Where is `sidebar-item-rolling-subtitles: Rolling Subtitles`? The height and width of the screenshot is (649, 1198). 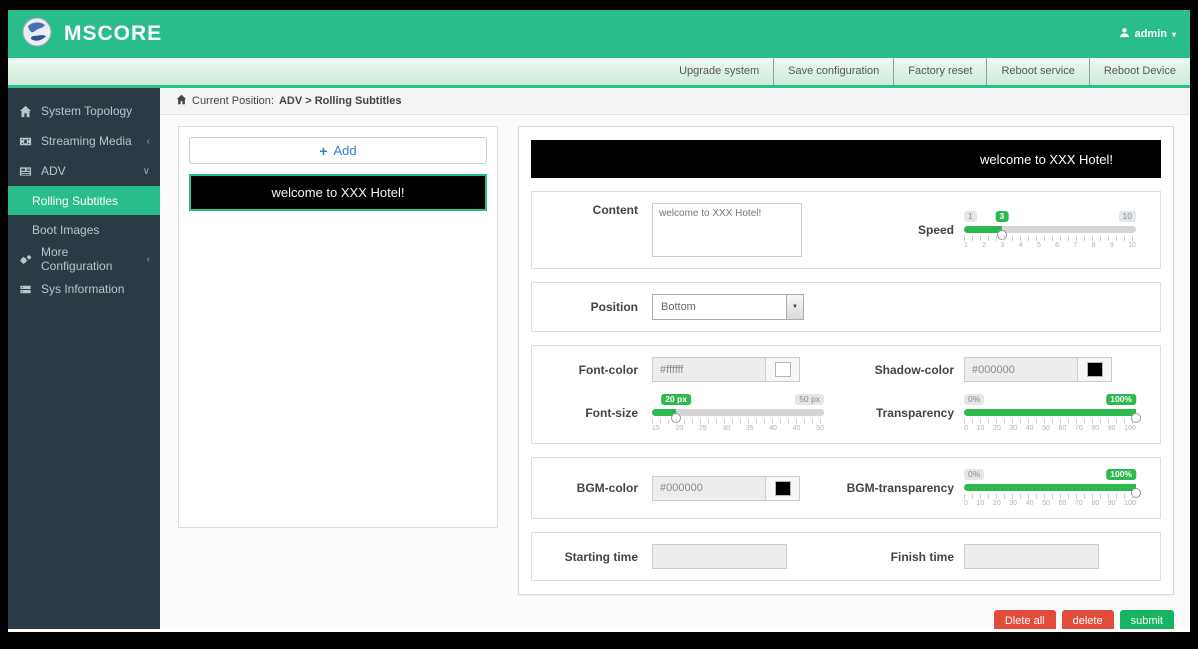
sidebar-item-rolling-subtitles: Rolling Subtitles is located at coordinates (84, 200).